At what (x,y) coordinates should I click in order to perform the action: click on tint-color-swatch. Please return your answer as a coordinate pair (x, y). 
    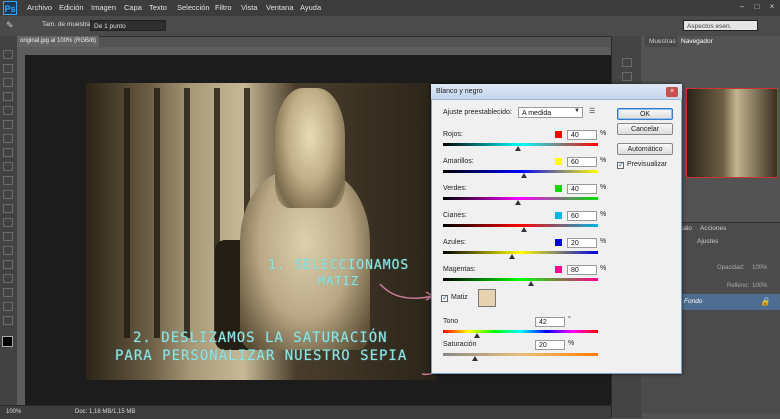
    Looking at the image, I should click on (487, 298).